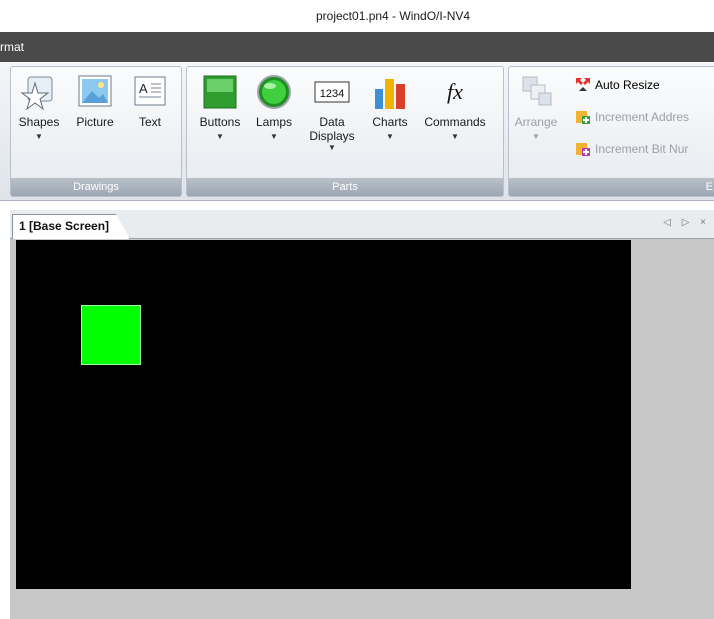  What do you see at coordinates (332, 136) in the screenshot?
I see `data-displays-label-line2: Displays` at bounding box center [332, 136].